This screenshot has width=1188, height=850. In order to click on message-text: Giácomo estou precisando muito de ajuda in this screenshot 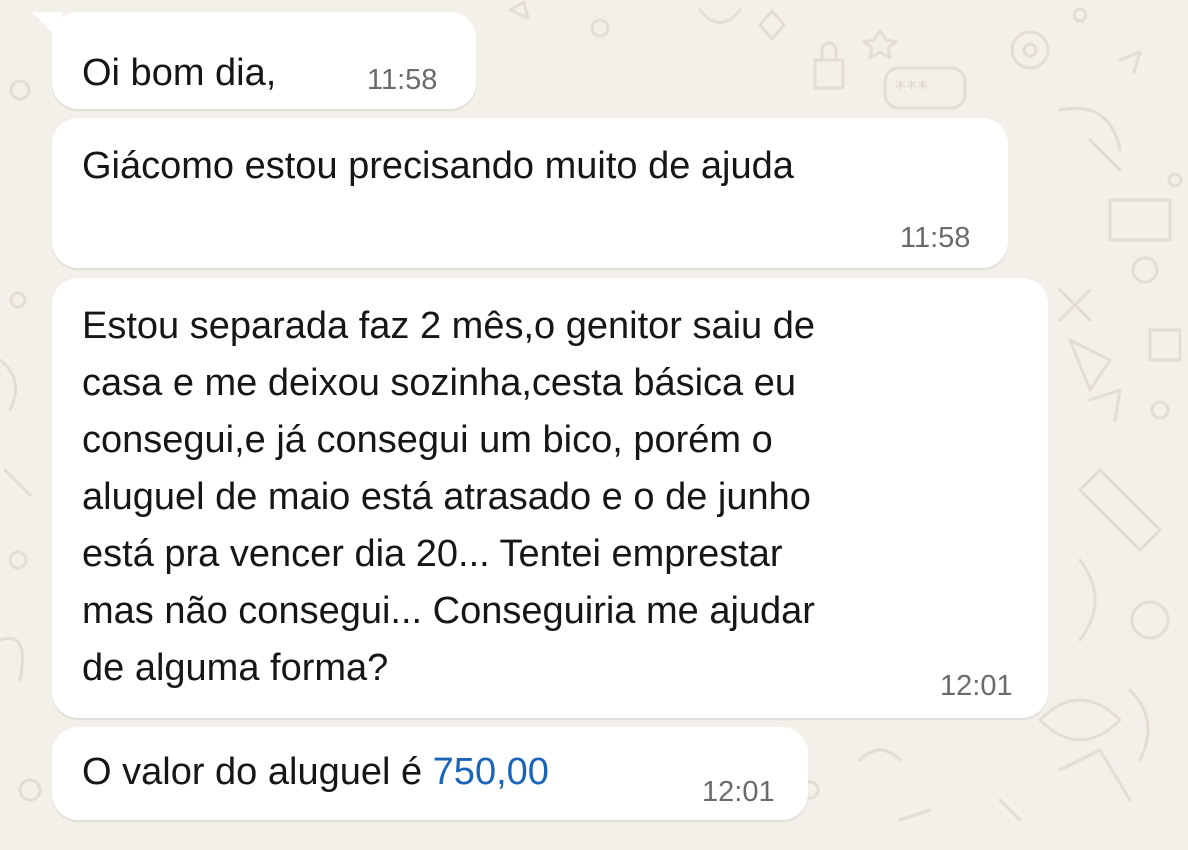, I will do `click(438, 166)`.